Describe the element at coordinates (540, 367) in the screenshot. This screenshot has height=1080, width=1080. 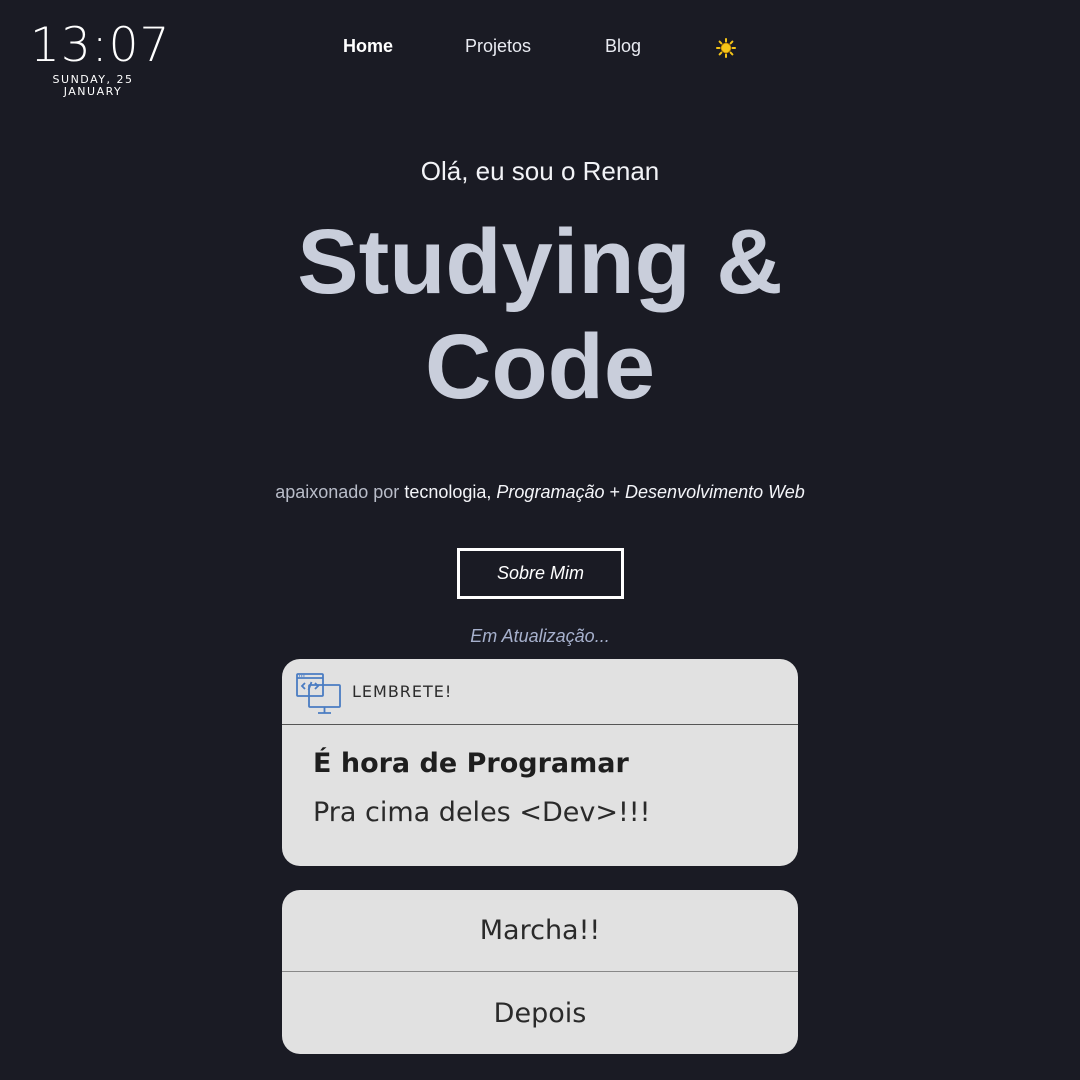
I see `hero-title-line2: Code` at that location.